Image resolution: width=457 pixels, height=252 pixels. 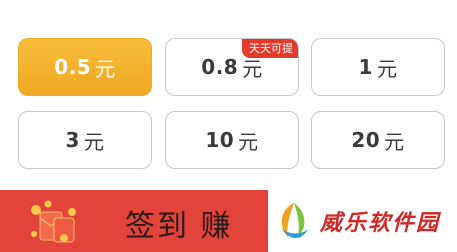 What do you see at coordinates (73, 67) in the screenshot?
I see `amount-value: 0.5` at bounding box center [73, 67].